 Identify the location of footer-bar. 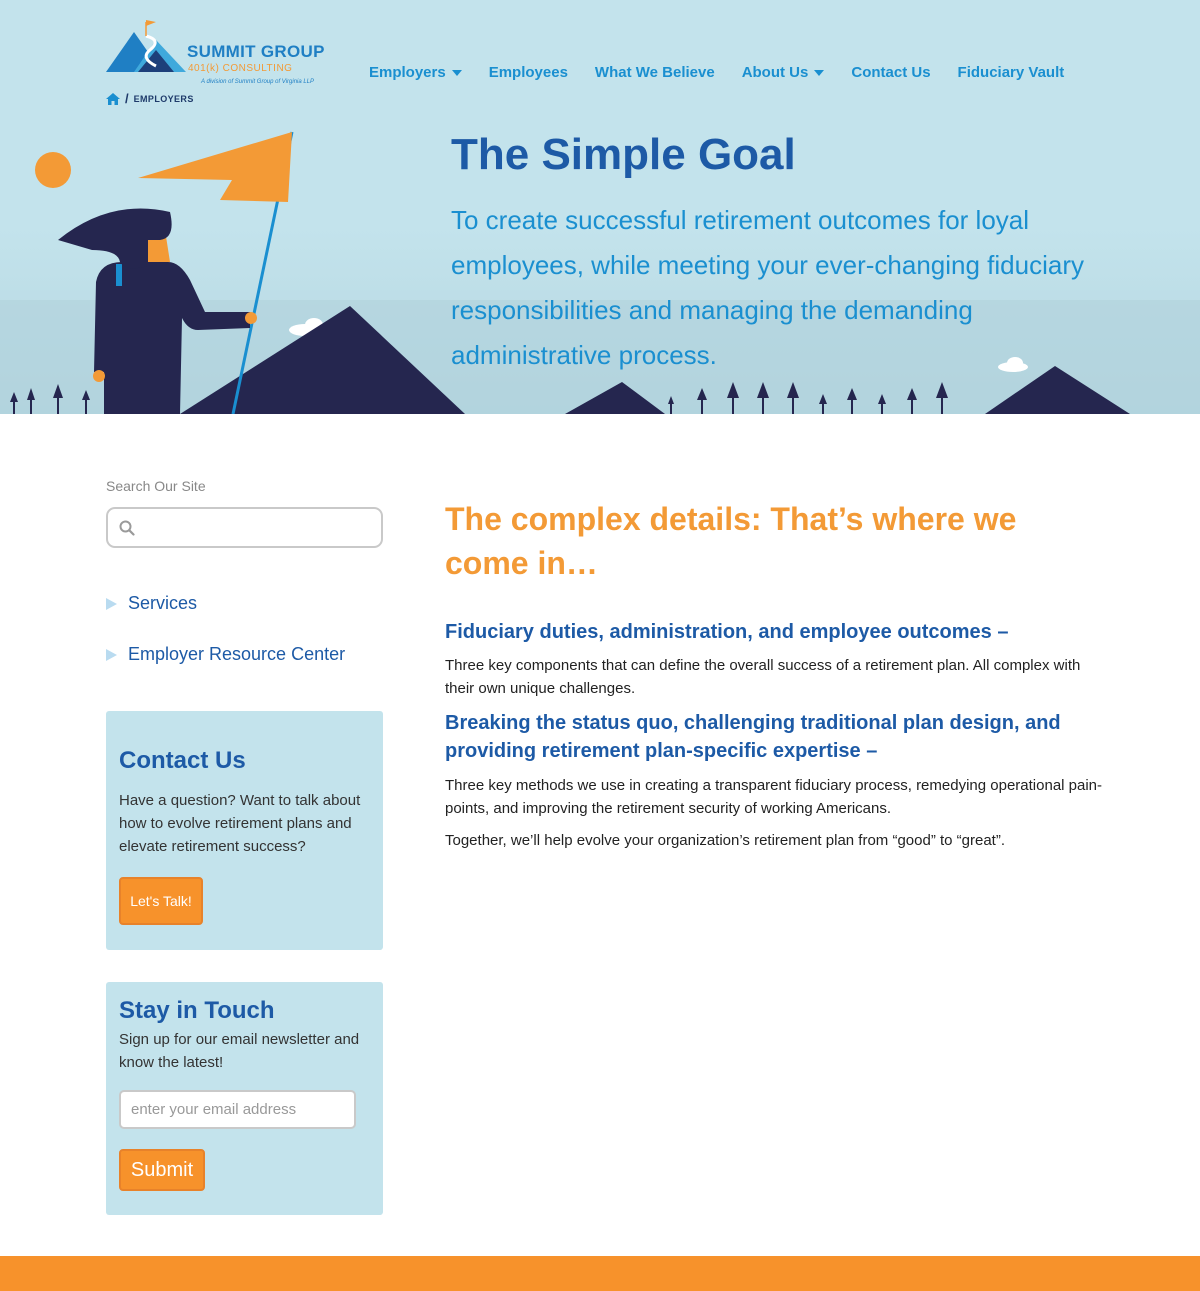
(600, 1273).